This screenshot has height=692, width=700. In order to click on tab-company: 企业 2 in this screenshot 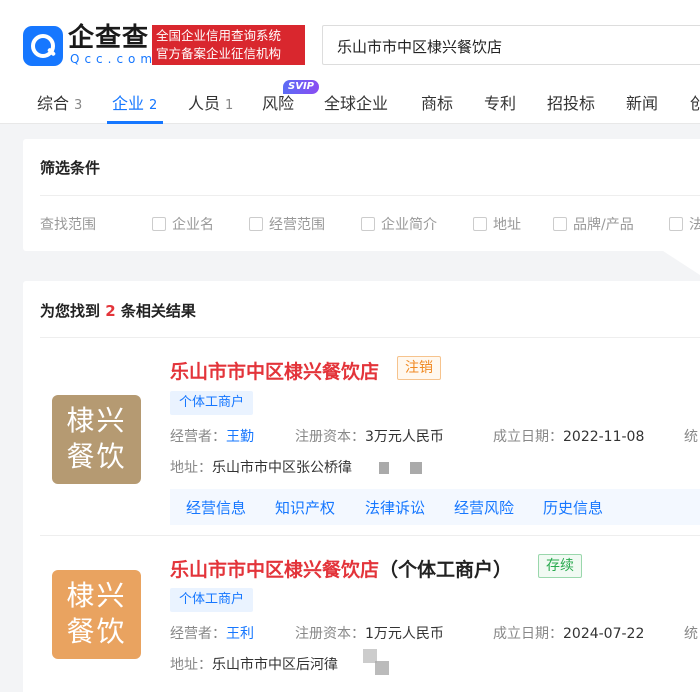, I will do `click(134, 102)`.